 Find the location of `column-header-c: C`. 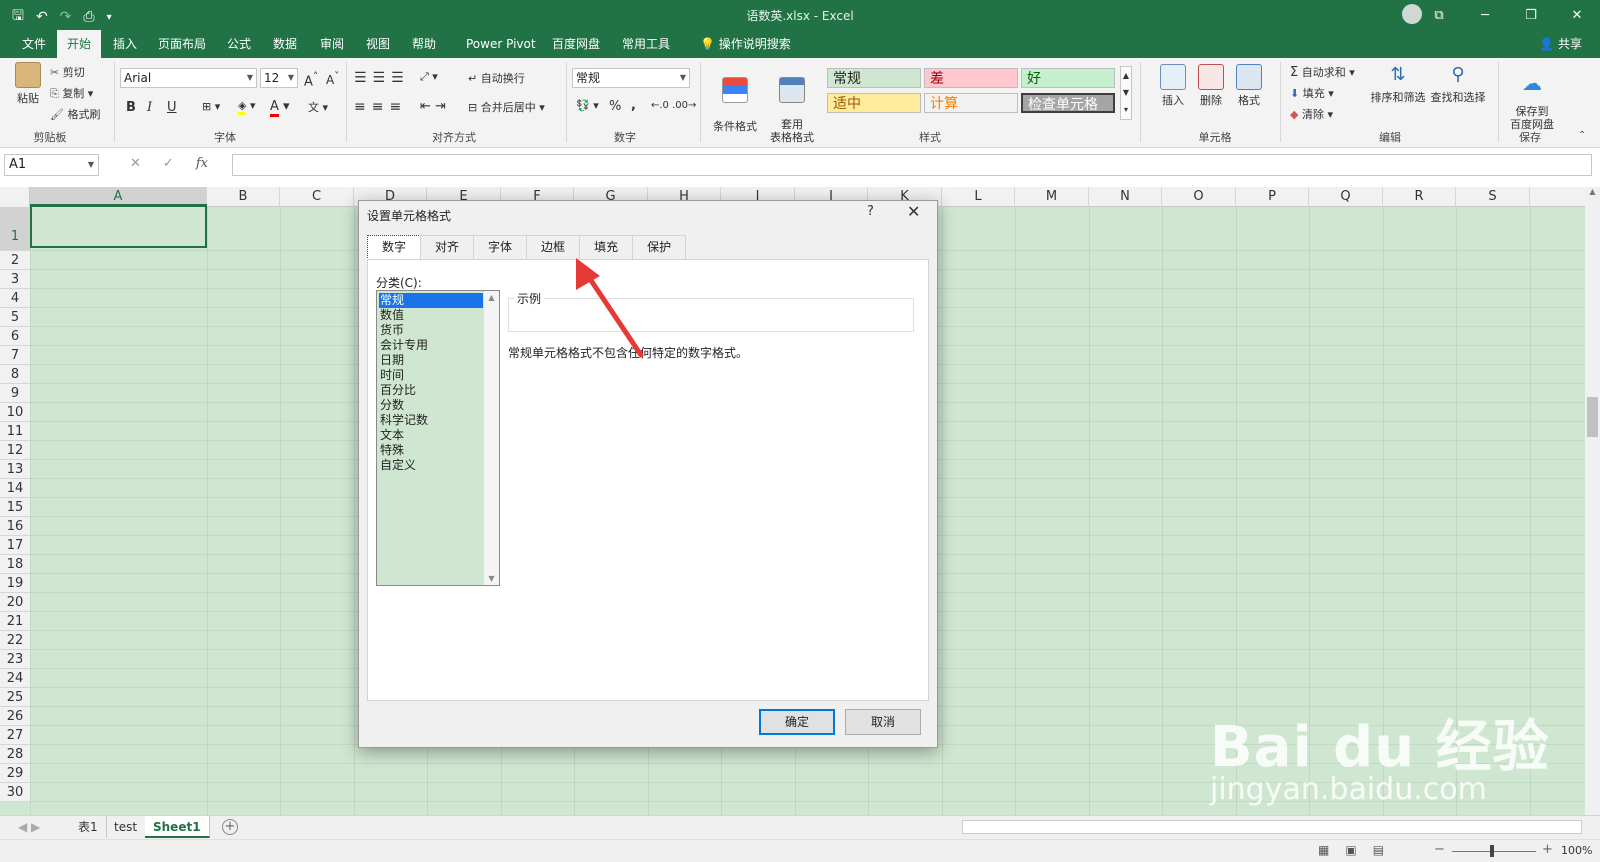

column-header-c: C is located at coordinates (317, 197).